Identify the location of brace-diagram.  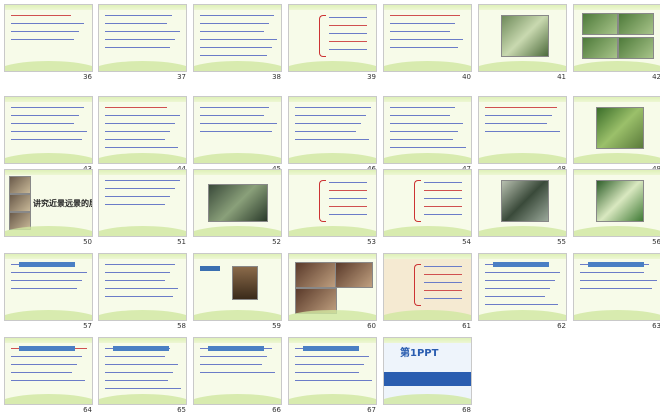
(417, 201).